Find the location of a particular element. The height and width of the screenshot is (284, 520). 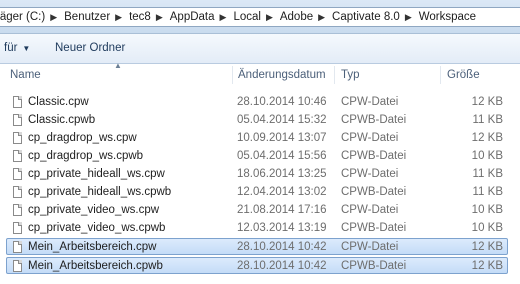

file-name: Mein_Arbeitsbereich.cpwb is located at coordinates (95, 266).